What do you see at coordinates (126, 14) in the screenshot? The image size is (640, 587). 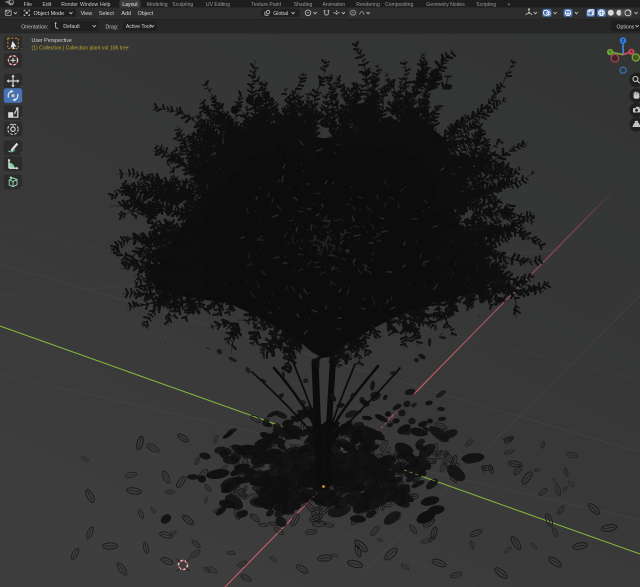 I see `svg-text: Add` at bounding box center [126, 14].